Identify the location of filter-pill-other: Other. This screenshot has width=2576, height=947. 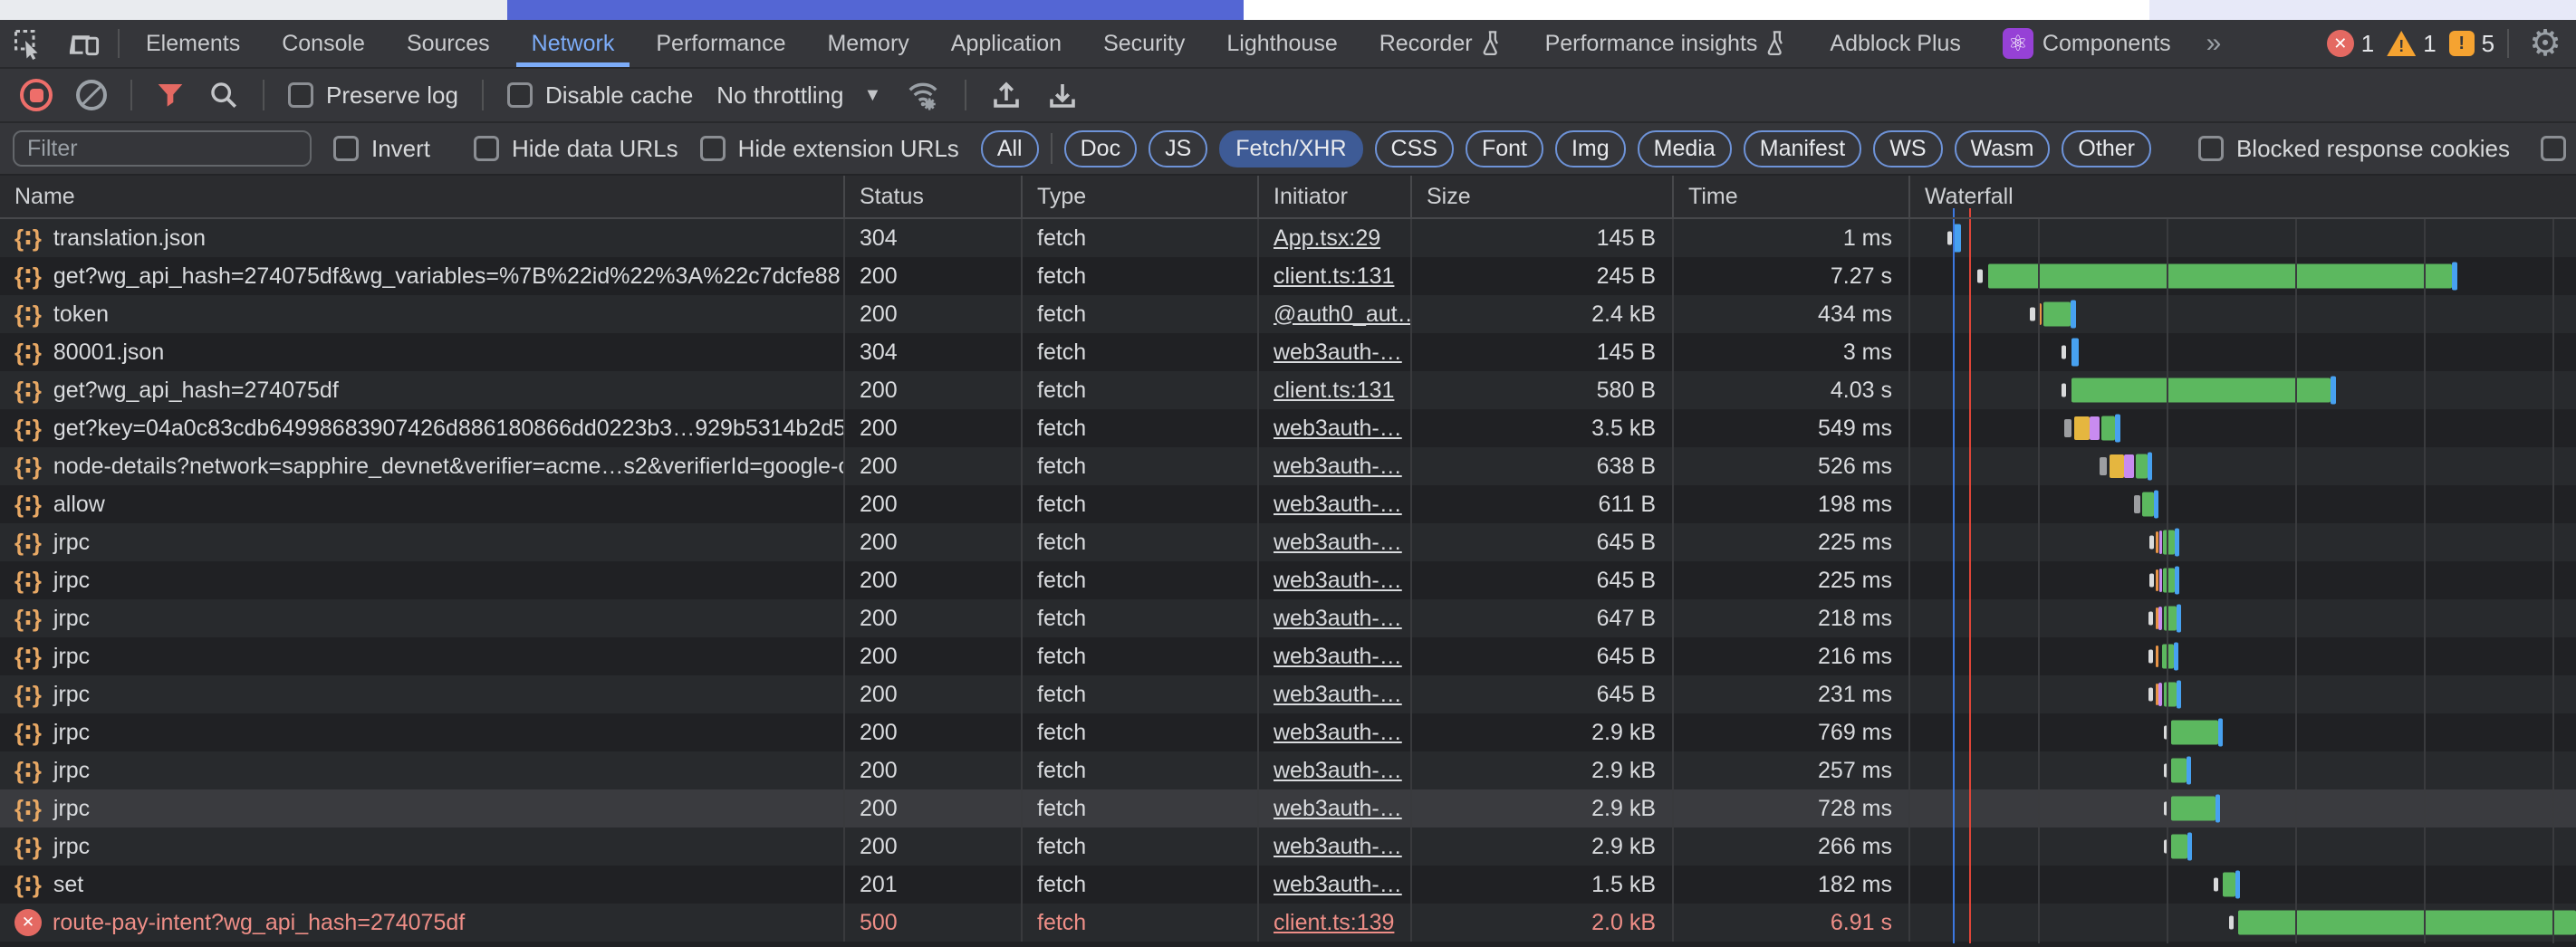
(2106, 148).